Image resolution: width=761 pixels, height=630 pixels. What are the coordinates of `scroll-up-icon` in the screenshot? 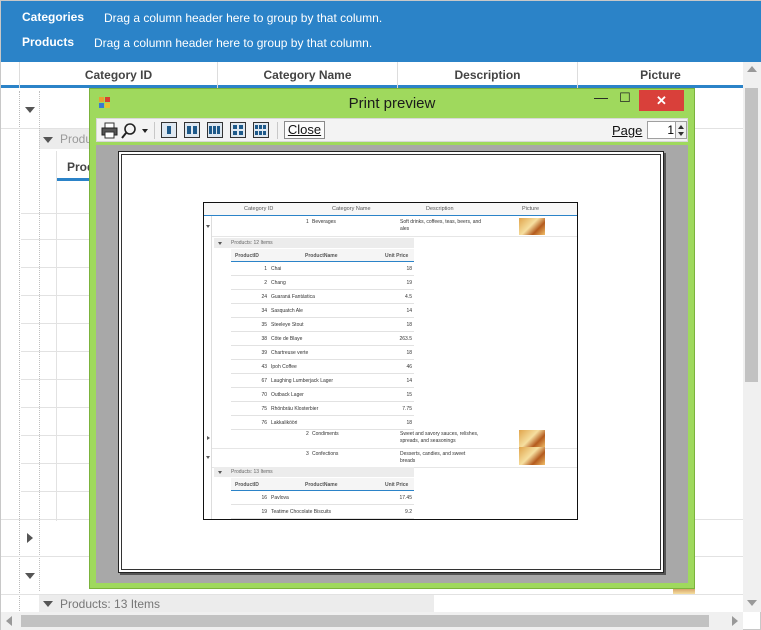 It's located at (752, 69).